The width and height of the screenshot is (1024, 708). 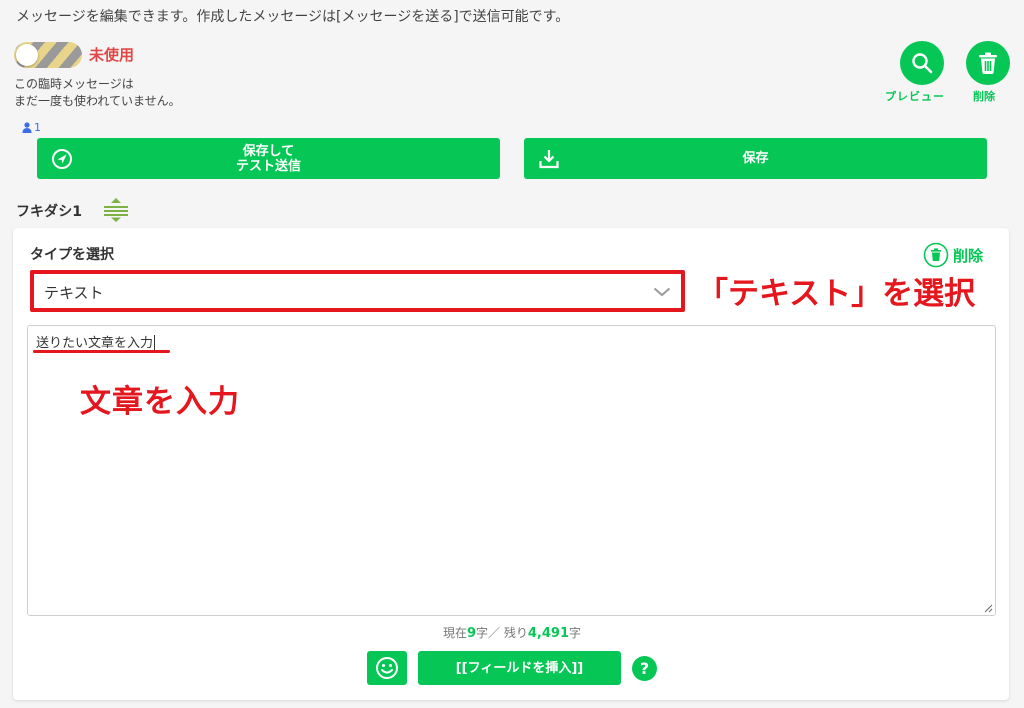 I want to click on smiley-icon, so click(x=387, y=668).